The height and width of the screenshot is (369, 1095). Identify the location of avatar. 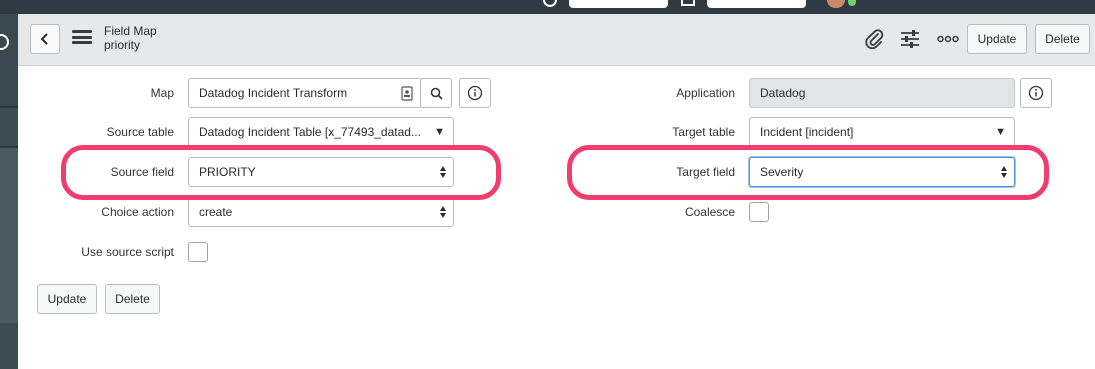
(836, 4).